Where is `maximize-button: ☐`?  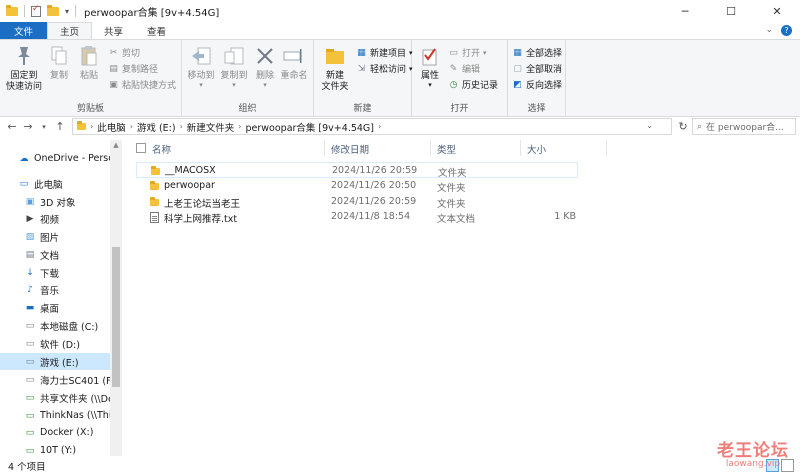 maximize-button: ☐ is located at coordinates (731, 11).